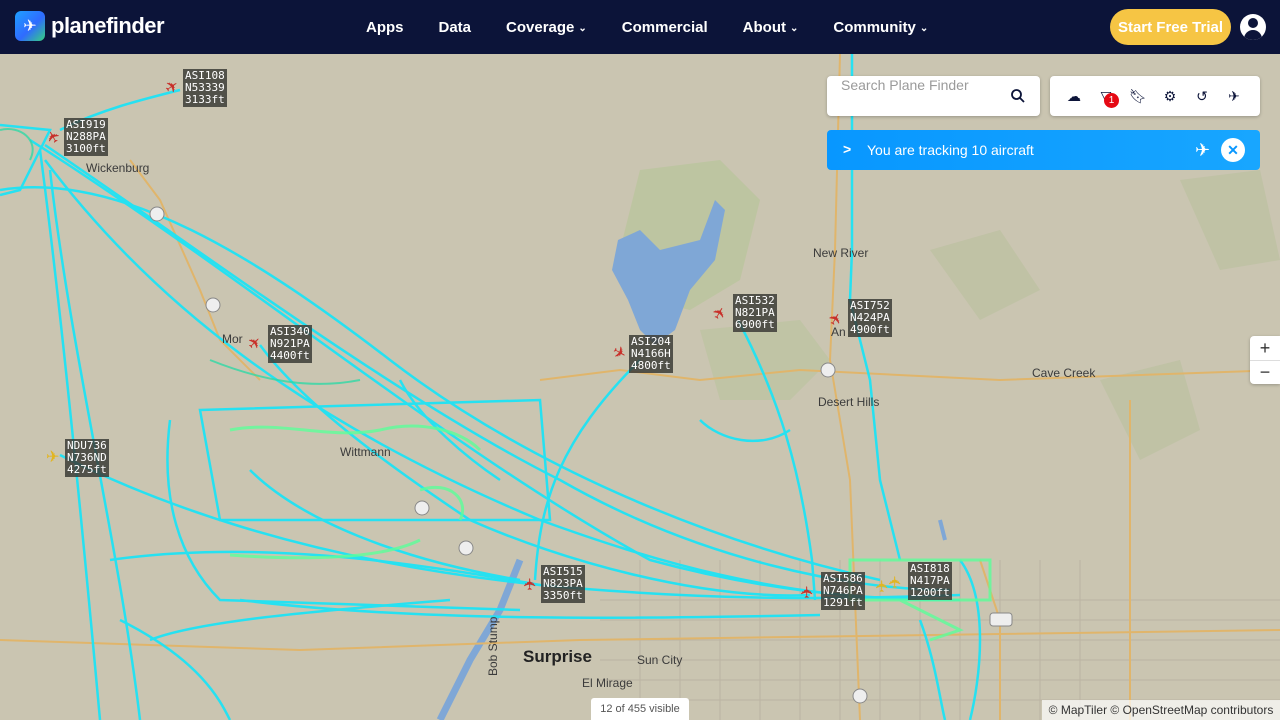  I want to click on aircraft-label-asi752: ASI752 N424PA 4900ft, so click(870, 318).